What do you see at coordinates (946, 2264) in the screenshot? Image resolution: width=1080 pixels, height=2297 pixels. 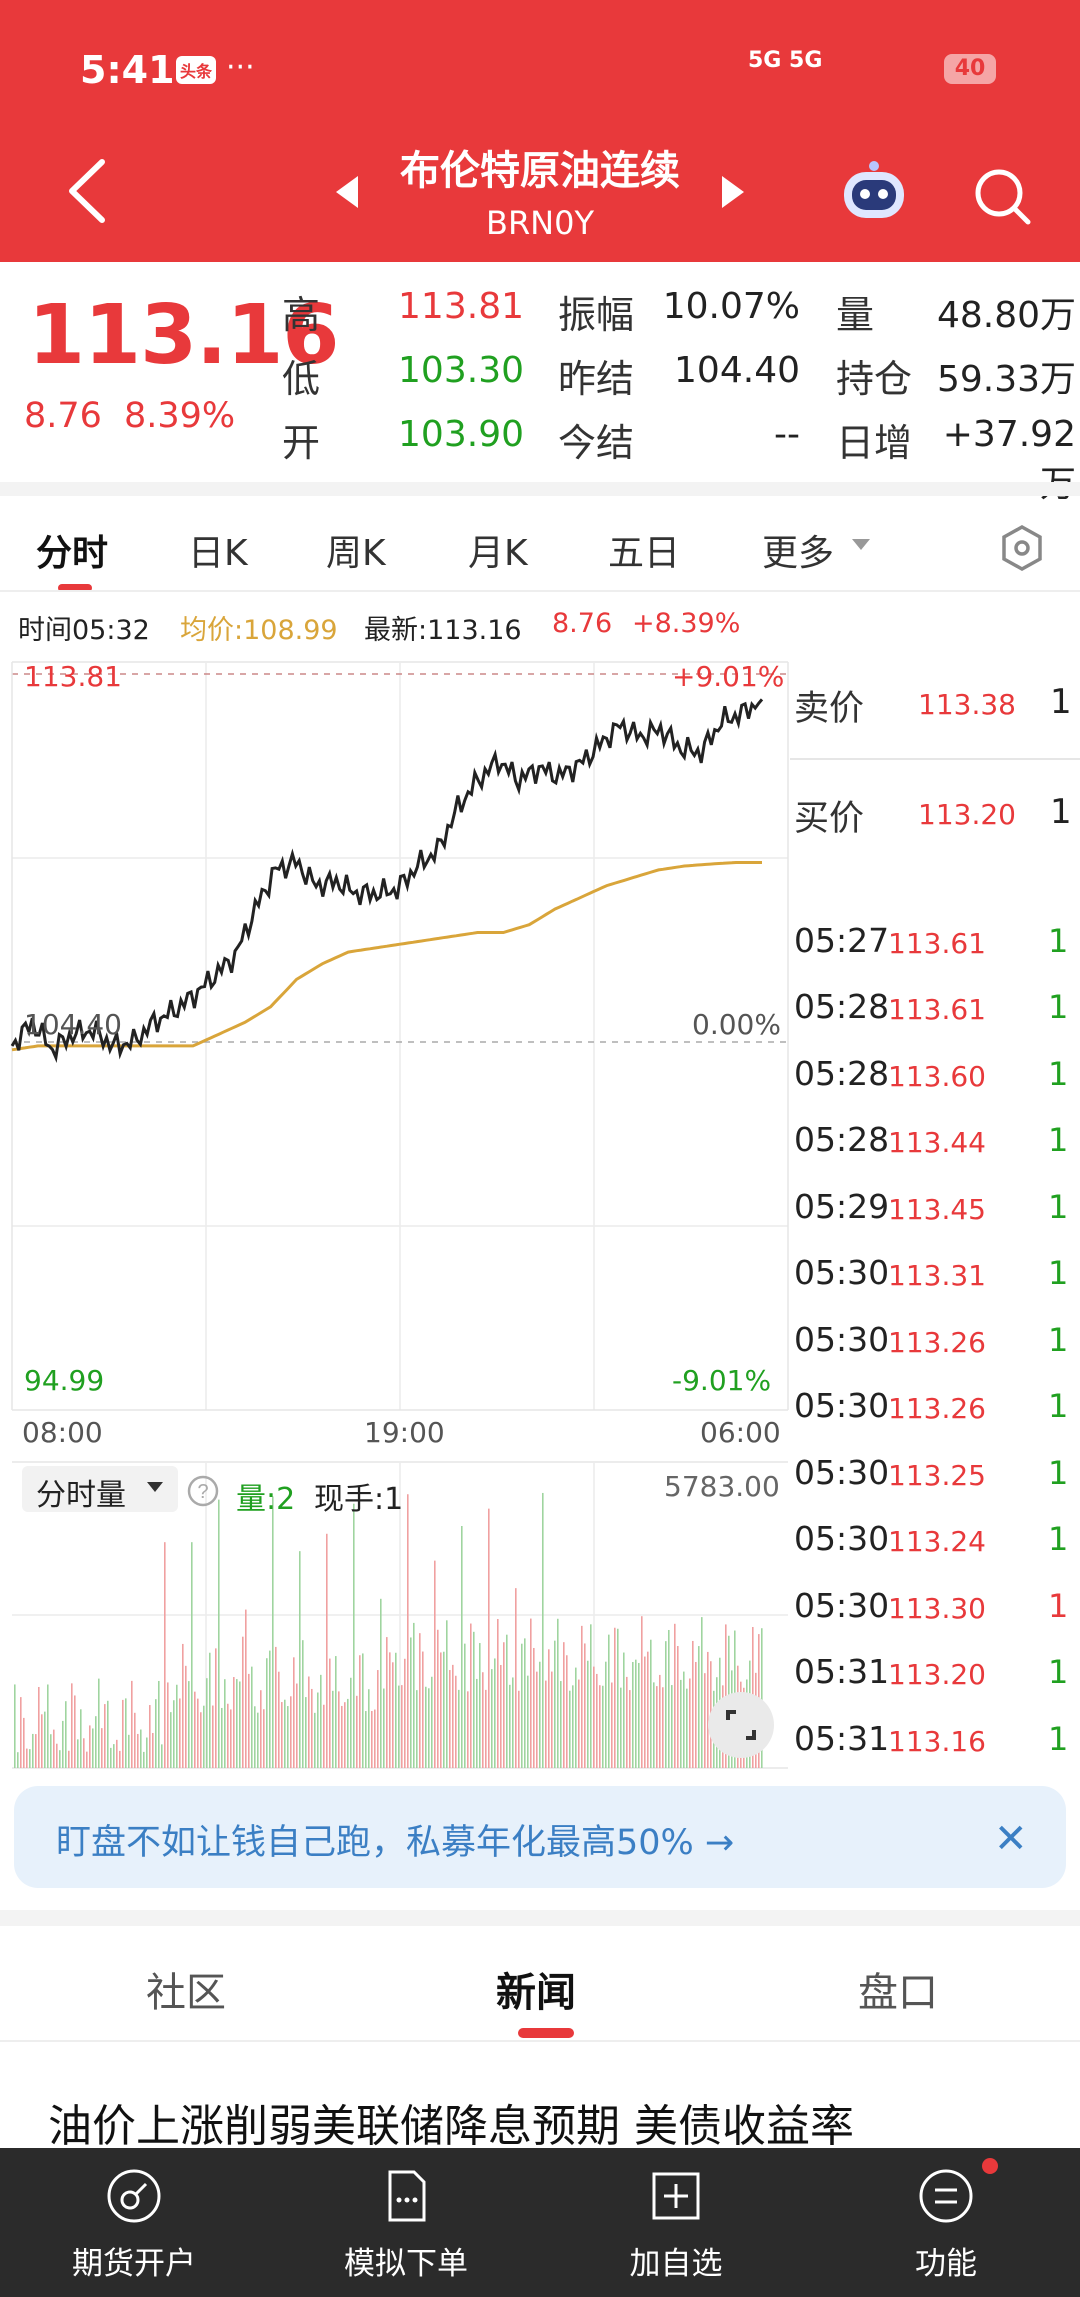 I see `nav-functions-label: 功能` at bounding box center [946, 2264].